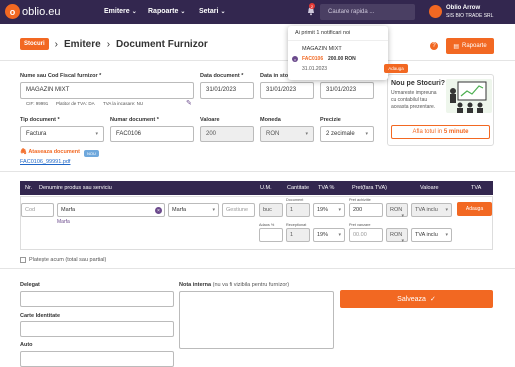  What do you see at coordinates (45, 162) in the screenshot?
I see `attached-file-link: FAC0106_99991.pdf` at bounding box center [45, 162].